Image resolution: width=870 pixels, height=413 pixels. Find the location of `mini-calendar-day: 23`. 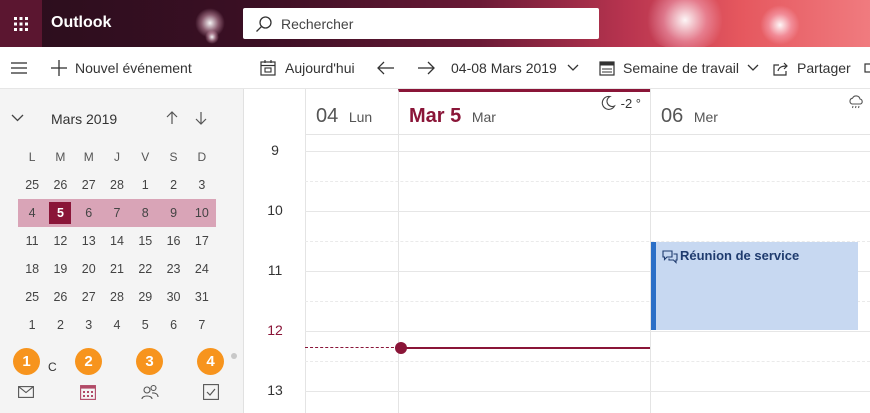

mini-calendar-day: 23 is located at coordinates (173, 269).